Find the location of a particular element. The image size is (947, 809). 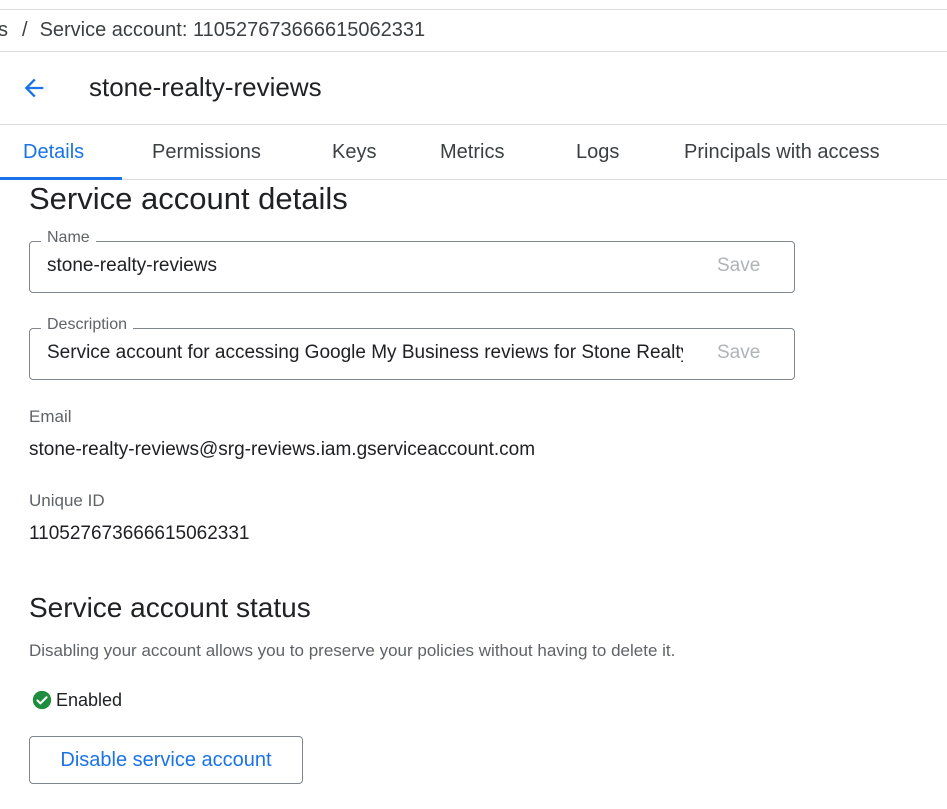

breadcrumb-current: Service account: 110527673666615062331 is located at coordinates (232, 30).